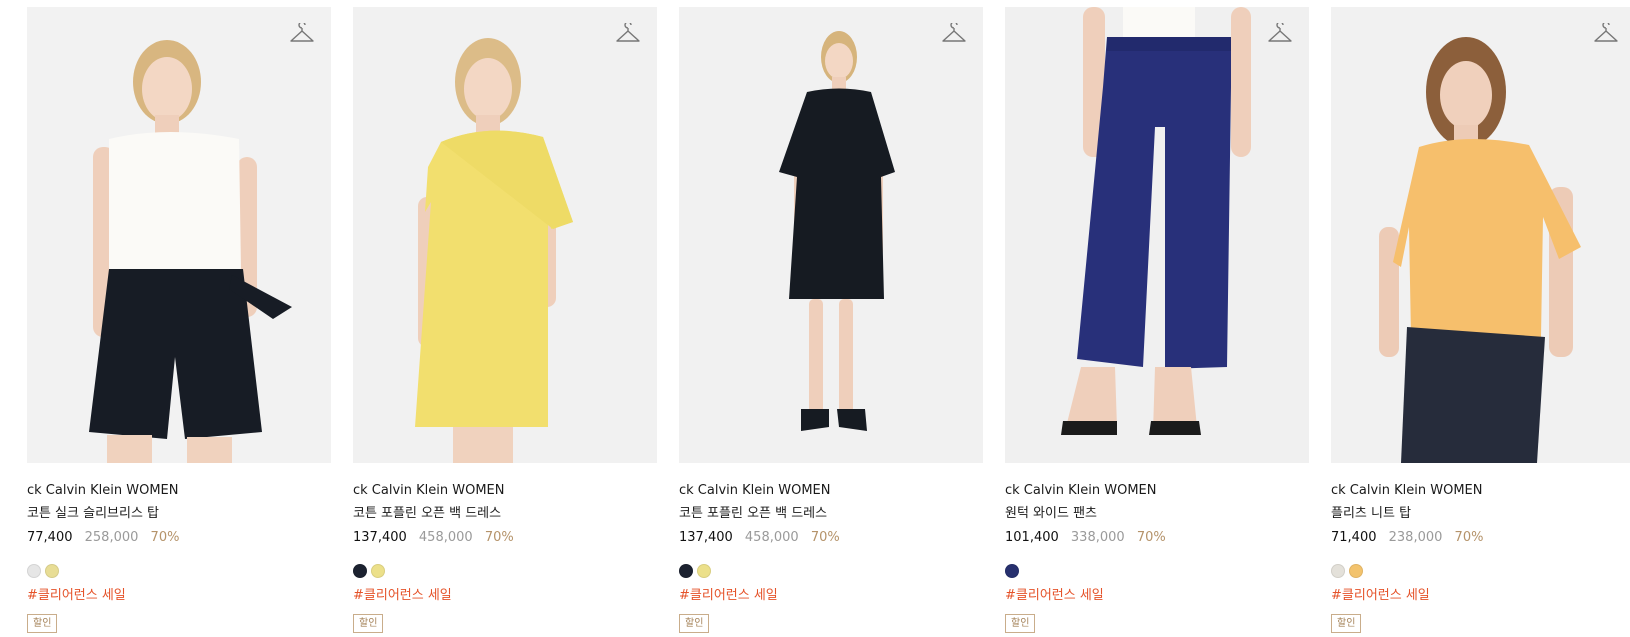 The height and width of the screenshot is (637, 1630). Describe the element at coordinates (1157, 514) in the screenshot. I see `product-name: 원턱 와이드 팬츠` at that location.